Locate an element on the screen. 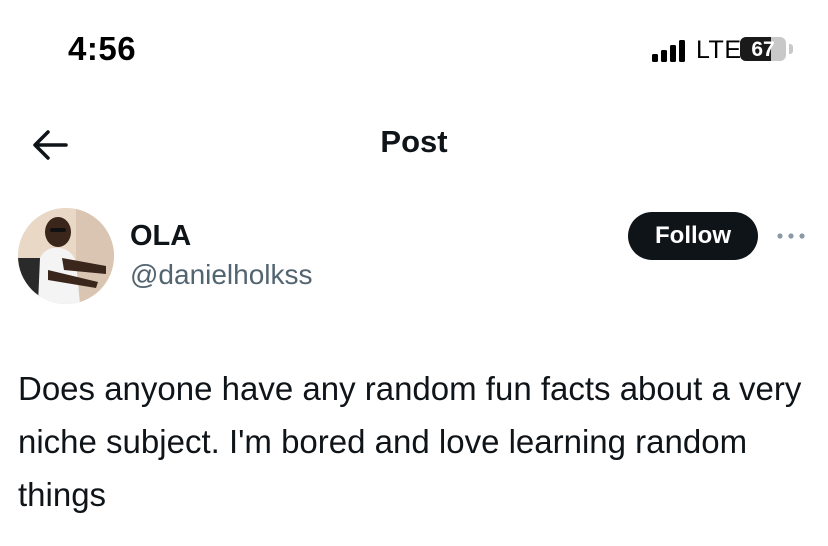 The width and height of the screenshot is (828, 546). signal-strength-icon is located at coordinates (671, 51).